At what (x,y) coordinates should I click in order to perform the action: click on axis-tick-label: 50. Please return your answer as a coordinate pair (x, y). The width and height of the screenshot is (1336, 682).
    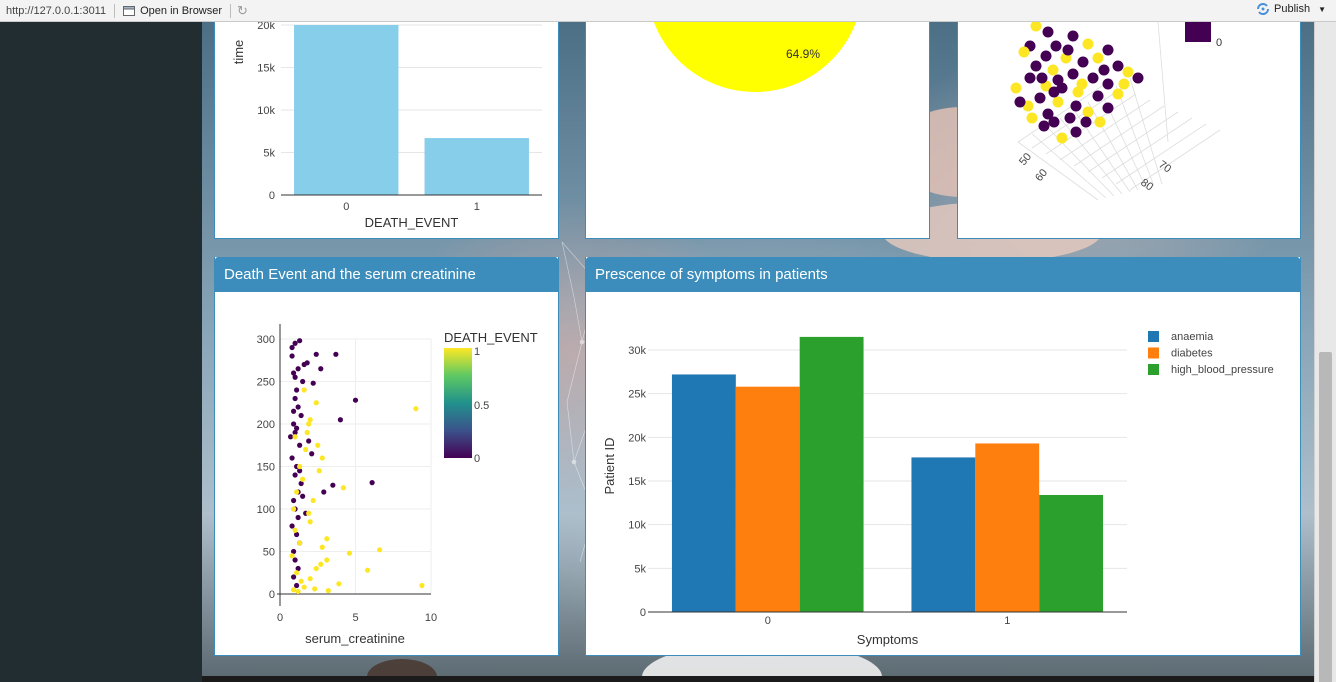
    Looking at the image, I should click on (1025, 159).